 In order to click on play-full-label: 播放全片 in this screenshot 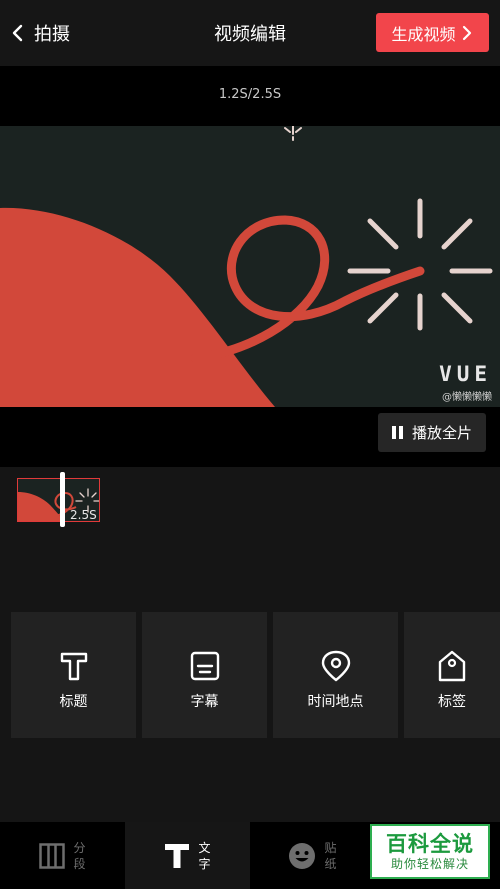, I will do `click(441, 433)`.